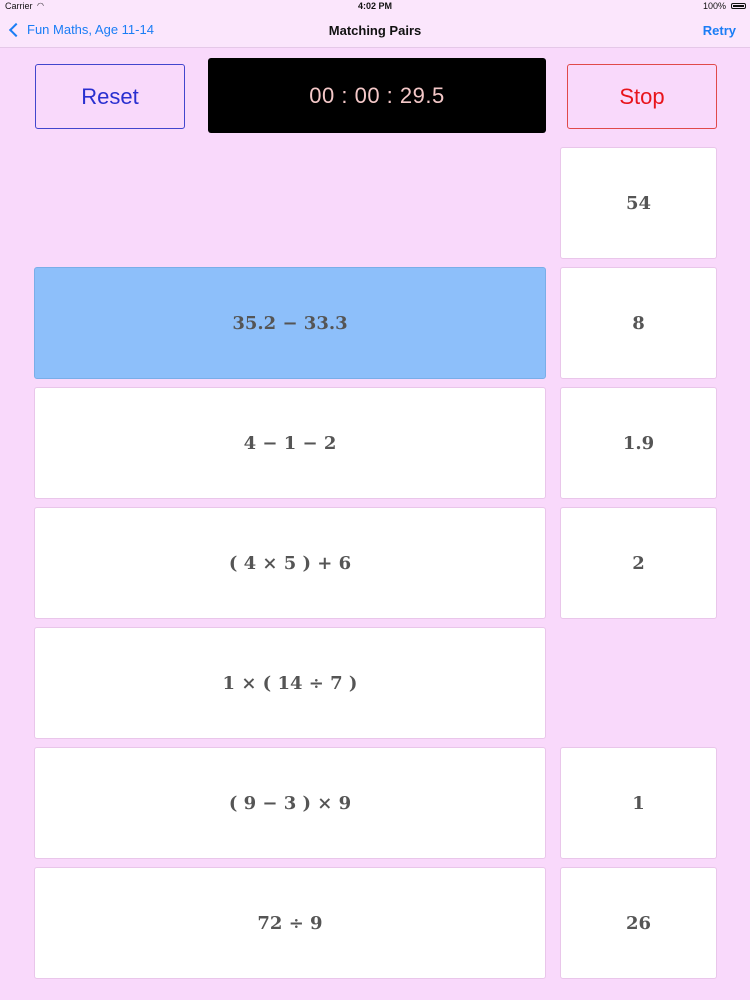  I want to click on answer-card: 1, so click(638, 803).